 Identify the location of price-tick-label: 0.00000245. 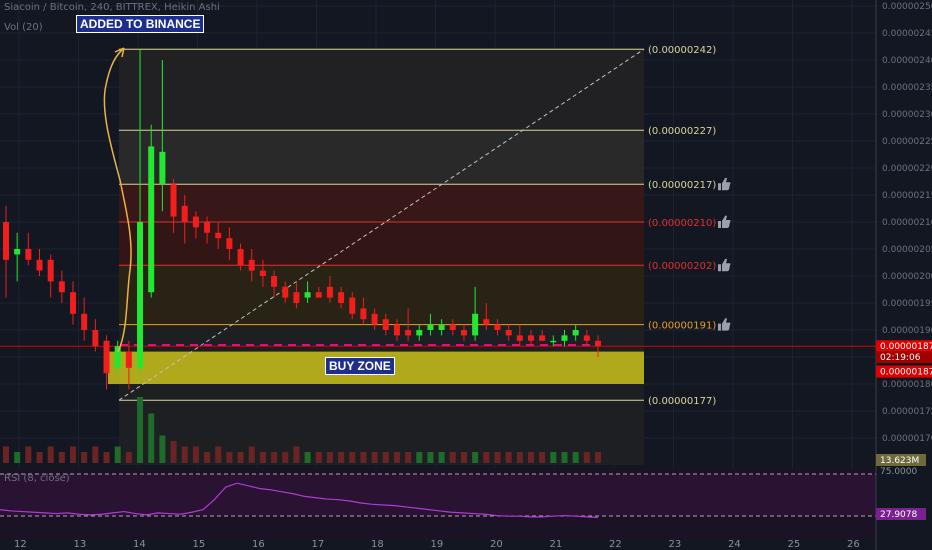
(907, 34).